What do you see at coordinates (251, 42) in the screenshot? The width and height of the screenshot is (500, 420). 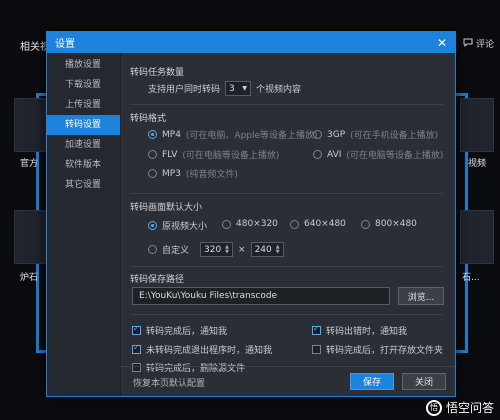 I see `dialog-titlebar: 设置 ✕` at bounding box center [251, 42].